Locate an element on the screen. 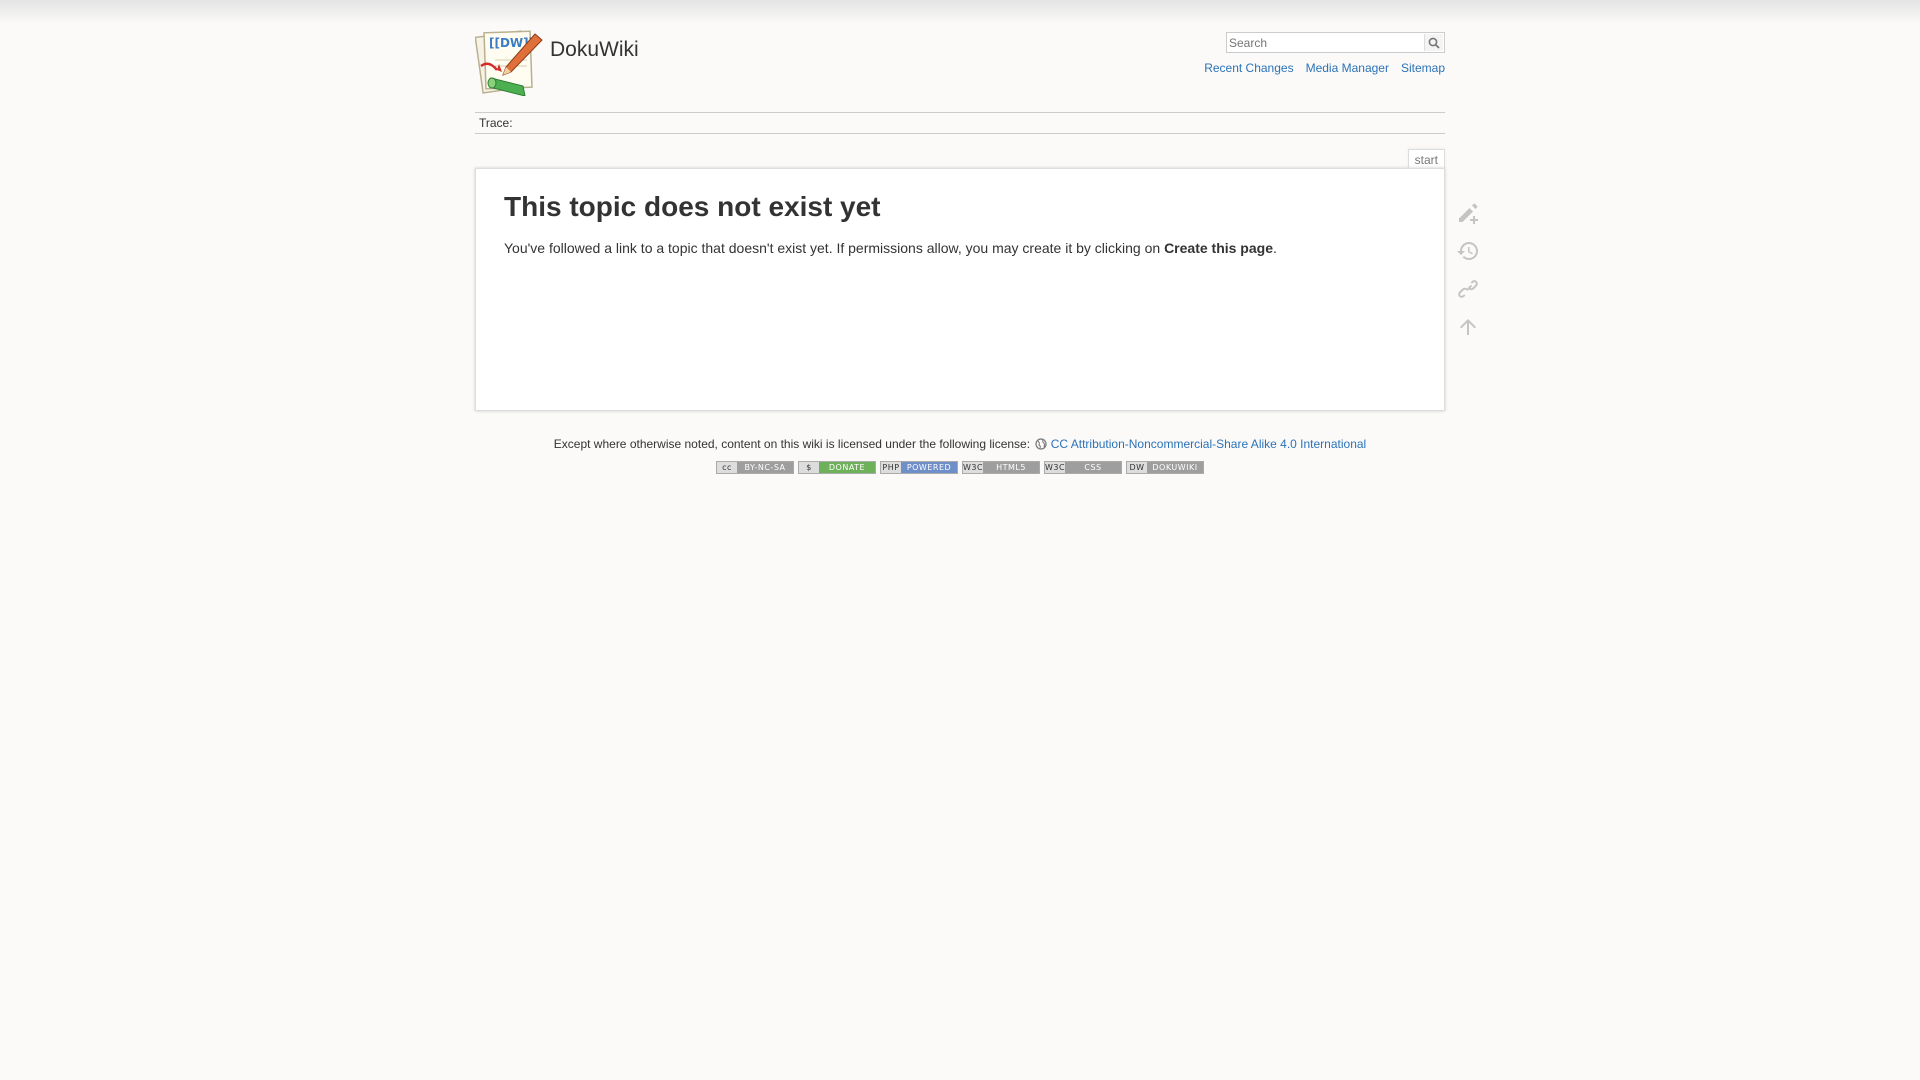 The image size is (1920, 1080). sitemap-link: Sitemap is located at coordinates (1423, 68).